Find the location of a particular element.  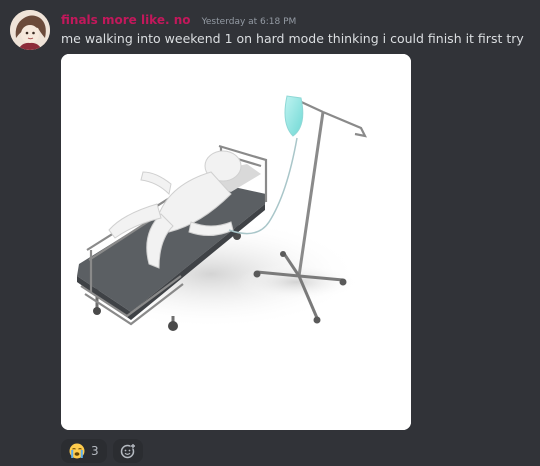

timestamp: Yesterday at 6:18 PM is located at coordinates (249, 22).